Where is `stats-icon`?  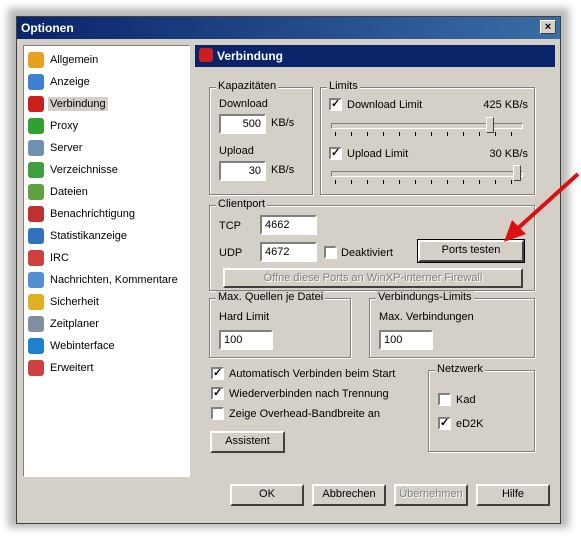
stats-icon is located at coordinates (36, 236).